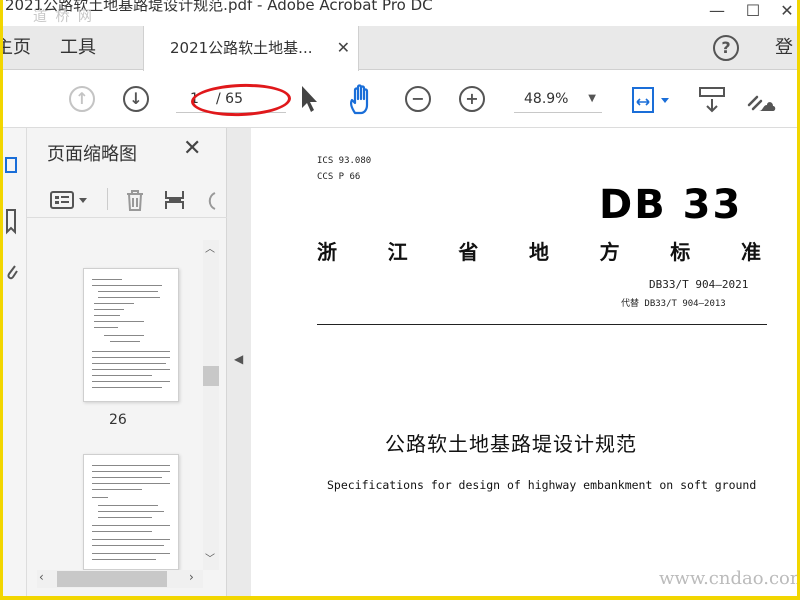 The height and width of the screenshot is (600, 800). Describe the element at coordinates (343, 48) in the screenshot. I see `close-tab-icon: ✕` at that location.